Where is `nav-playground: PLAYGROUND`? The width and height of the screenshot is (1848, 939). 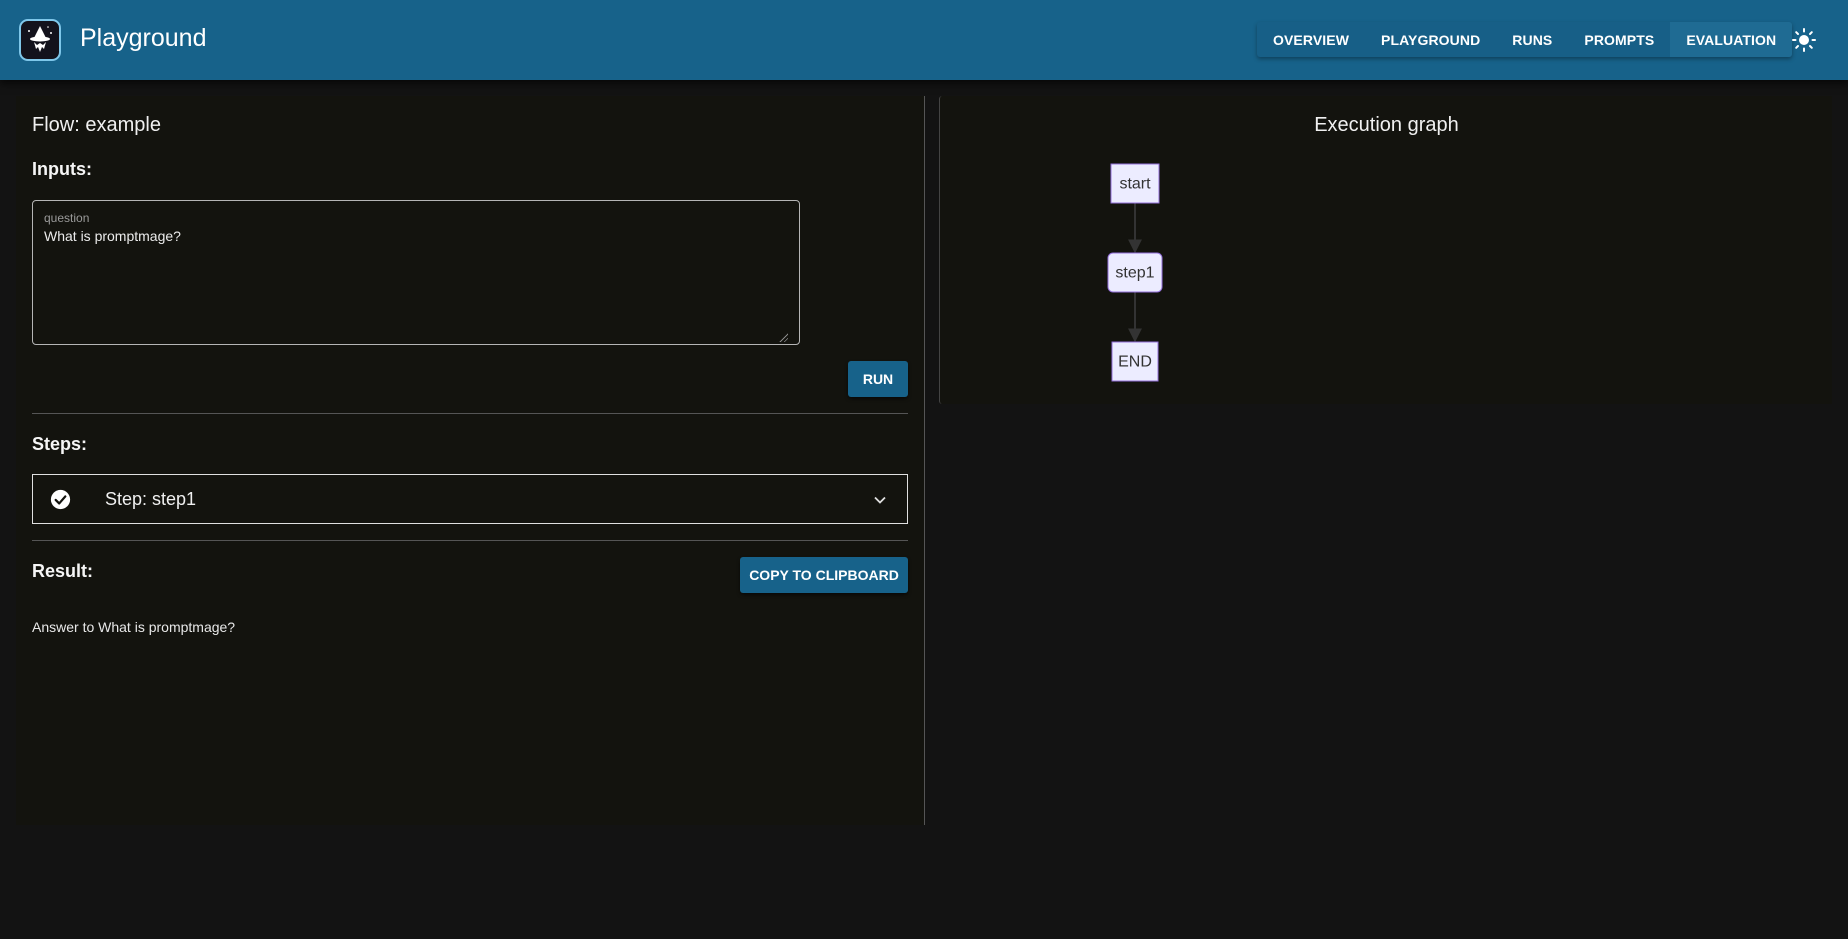 nav-playground: PLAYGROUND is located at coordinates (1430, 39).